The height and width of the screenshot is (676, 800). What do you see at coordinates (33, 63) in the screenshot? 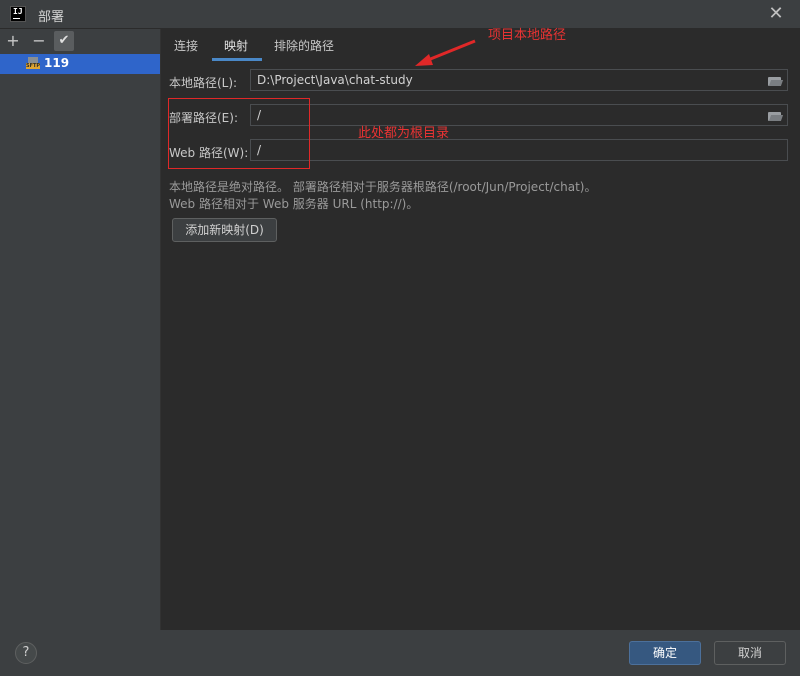
I see `sftp-server-icon: SFTP` at bounding box center [33, 63].